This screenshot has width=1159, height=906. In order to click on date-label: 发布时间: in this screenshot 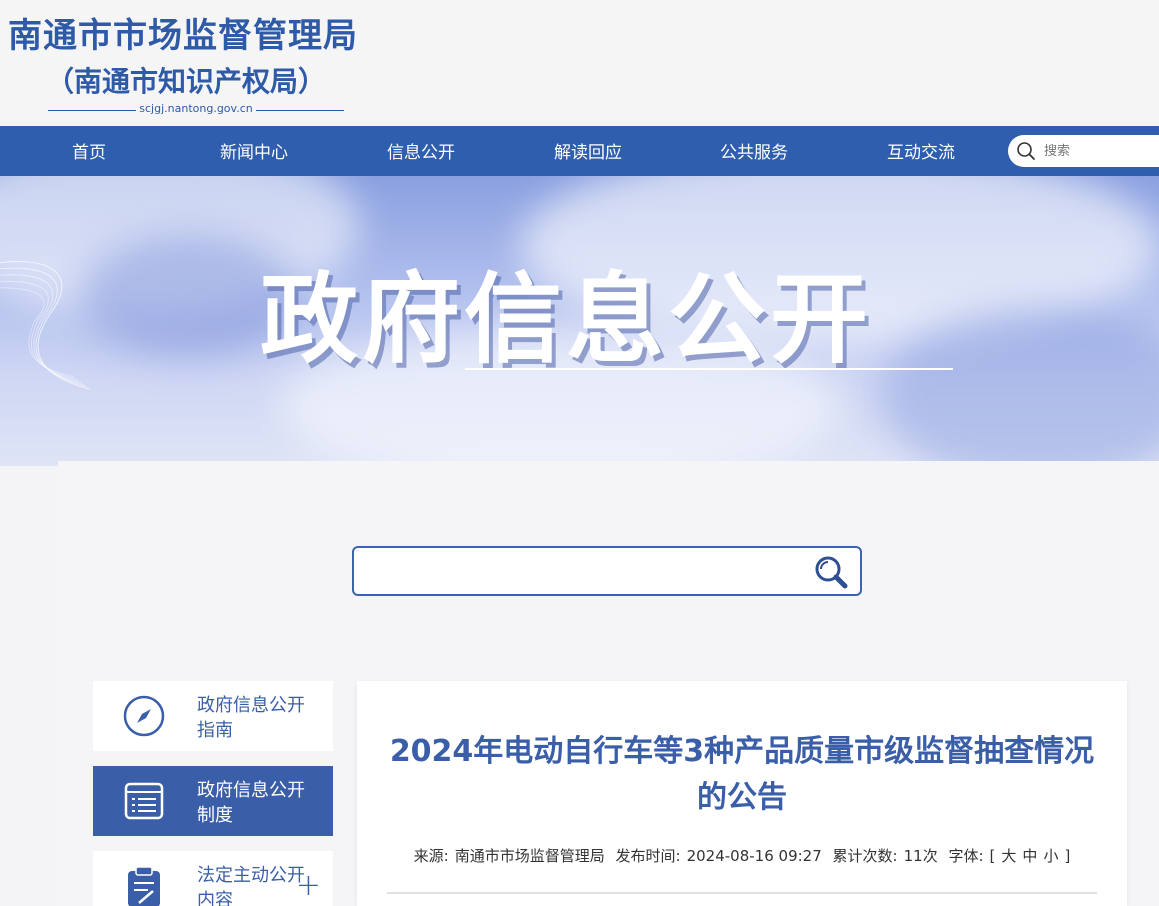, I will do `click(648, 856)`.